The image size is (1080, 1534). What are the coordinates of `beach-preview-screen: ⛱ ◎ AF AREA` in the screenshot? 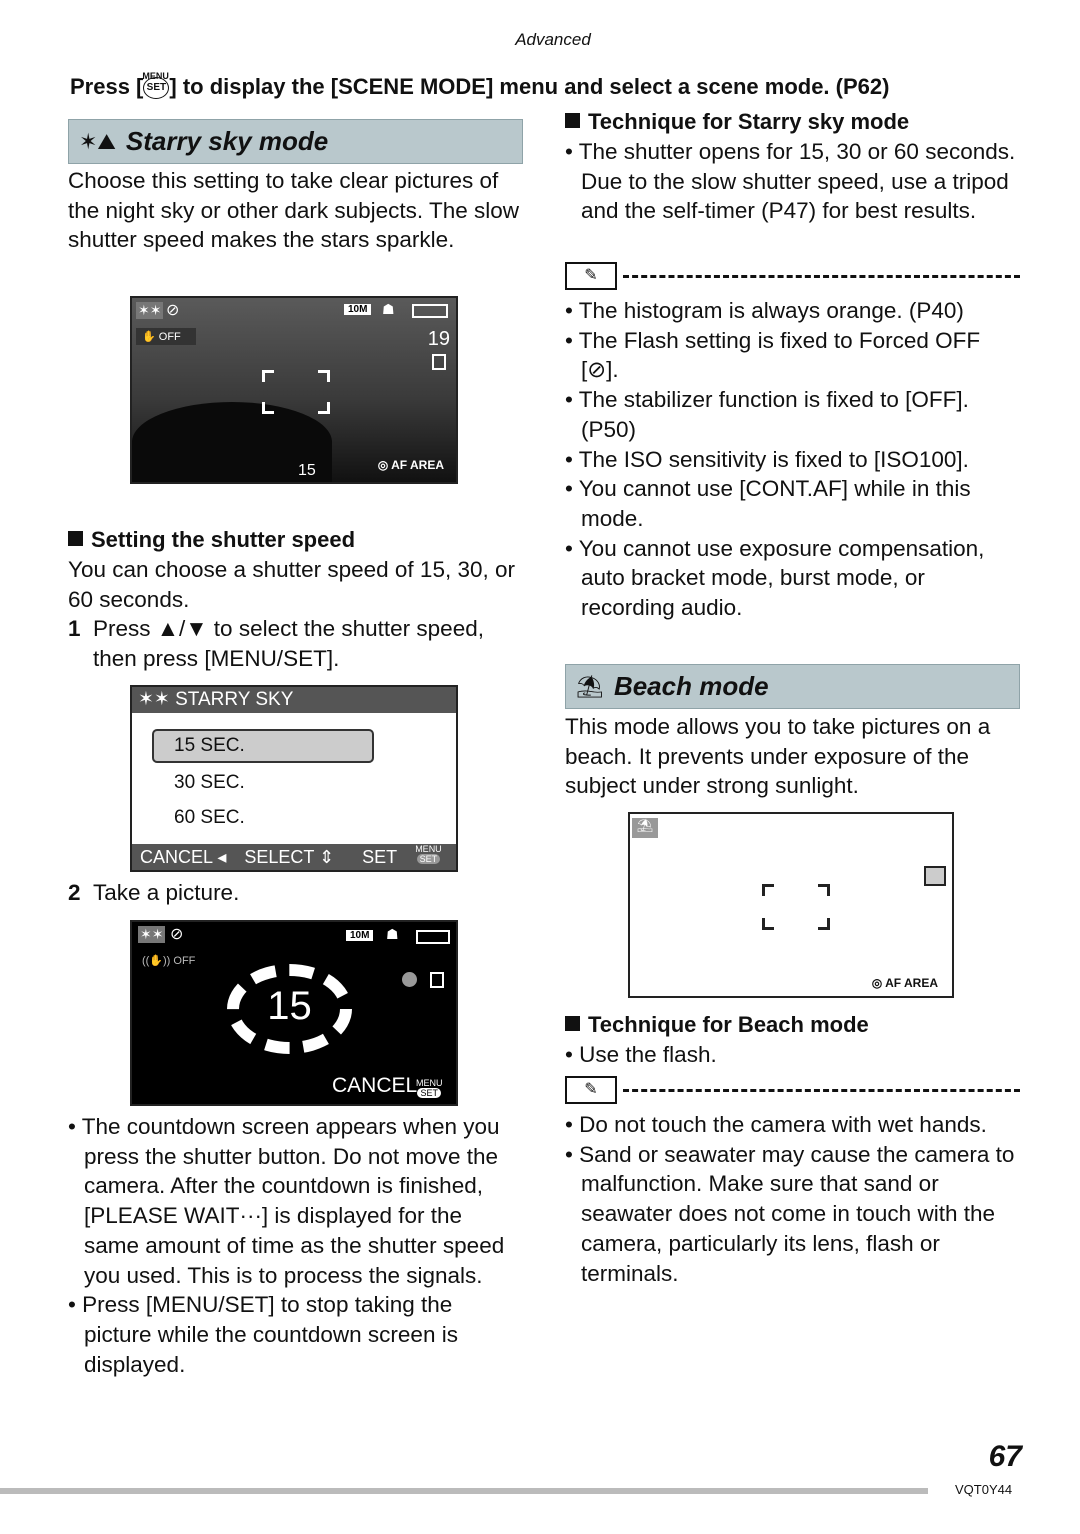 It's located at (791, 905).